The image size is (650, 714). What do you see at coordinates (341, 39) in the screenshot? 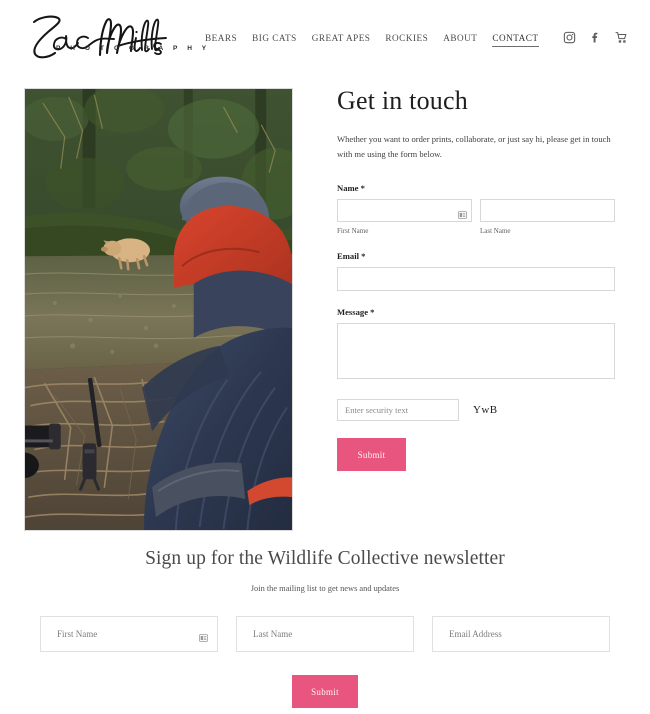
I see `nav-item-great-apes: GREAT APES` at bounding box center [341, 39].